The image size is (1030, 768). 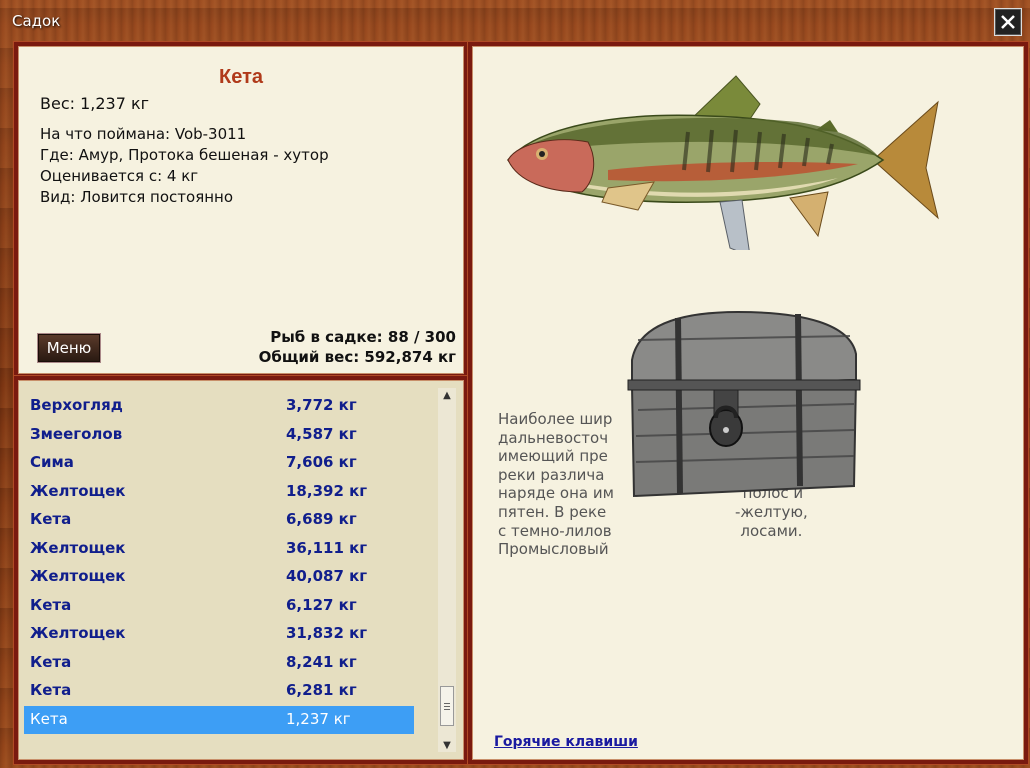 What do you see at coordinates (318, 718) in the screenshot?
I see `list-item-weight: 1,237 кг` at bounding box center [318, 718].